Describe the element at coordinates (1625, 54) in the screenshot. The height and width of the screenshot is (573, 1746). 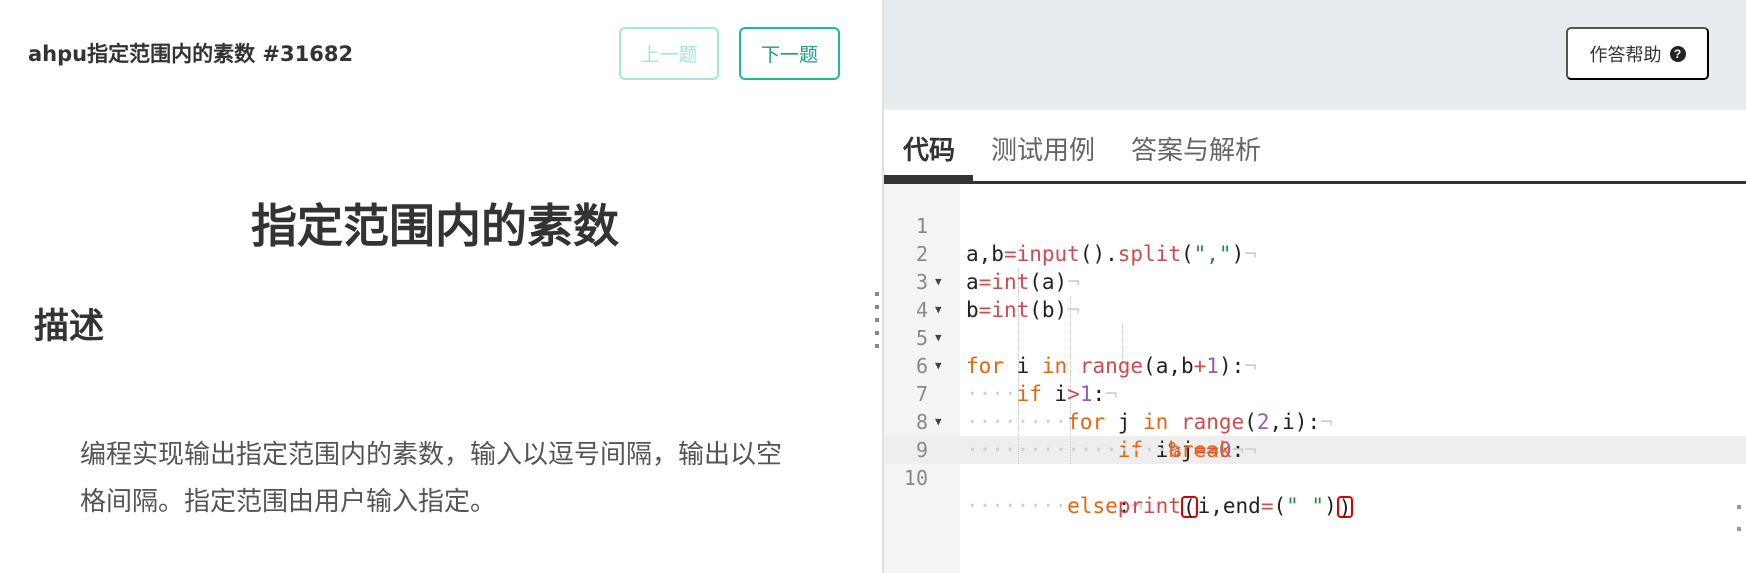
I see `help-label: 作答帮助` at that location.